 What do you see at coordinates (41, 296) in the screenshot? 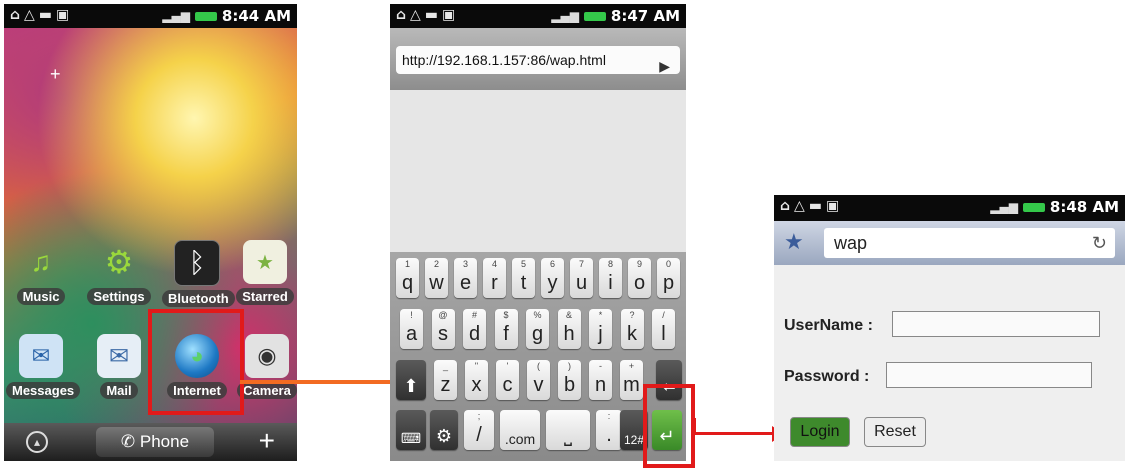
I see `app-label: Music` at bounding box center [41, 296].